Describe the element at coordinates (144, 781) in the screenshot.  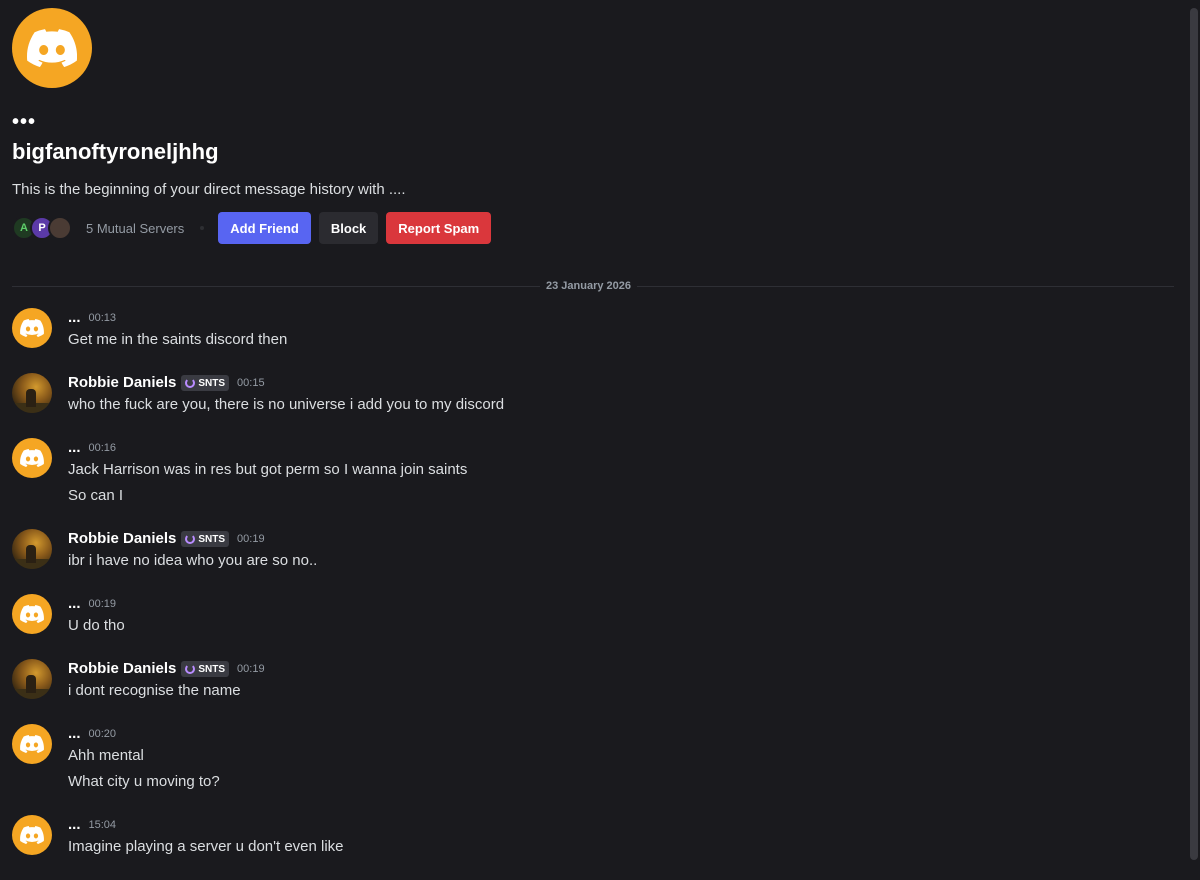
I see `message-content: What city u moving to?` at that location.